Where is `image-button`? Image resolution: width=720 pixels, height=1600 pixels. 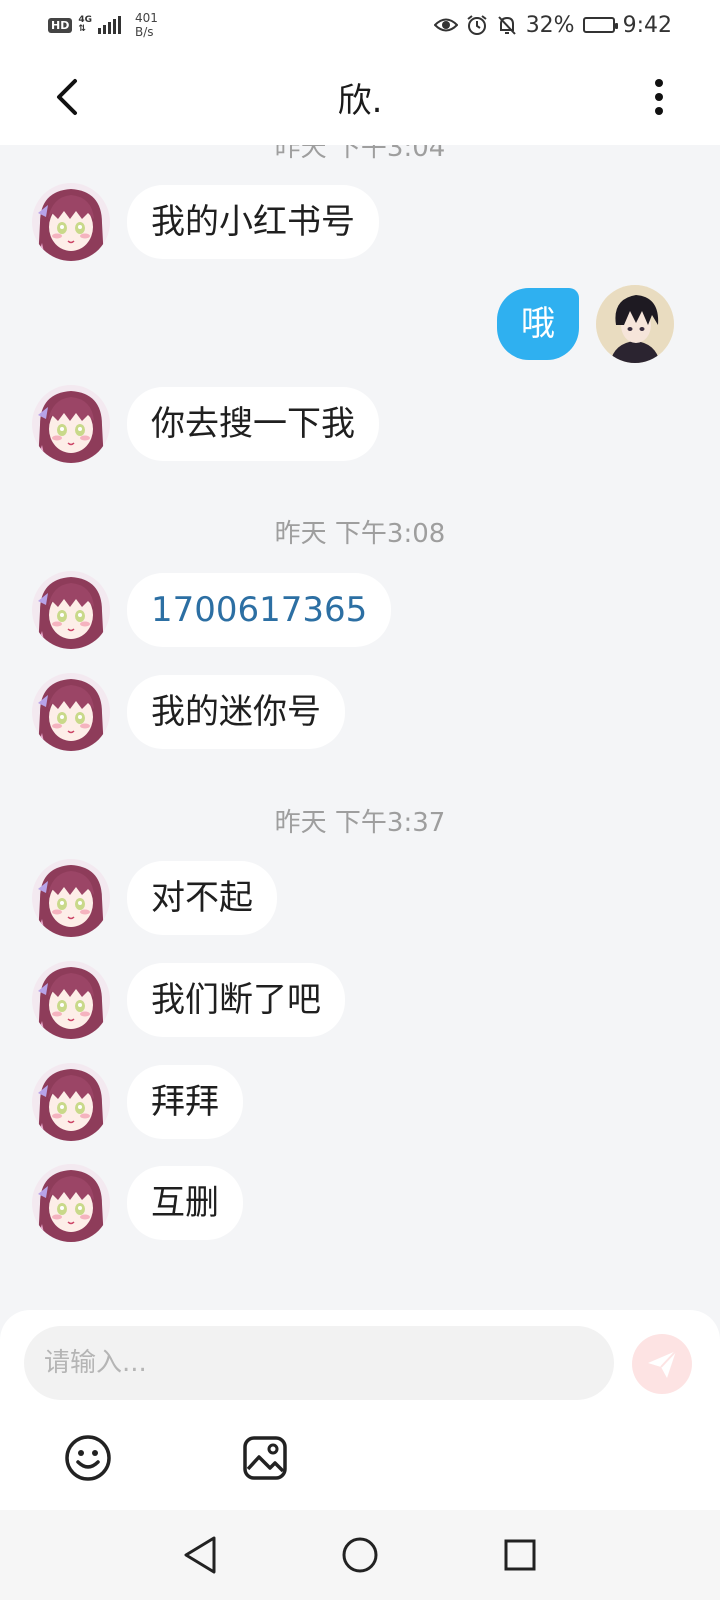
image-button is located at coordinates (265, 1458).